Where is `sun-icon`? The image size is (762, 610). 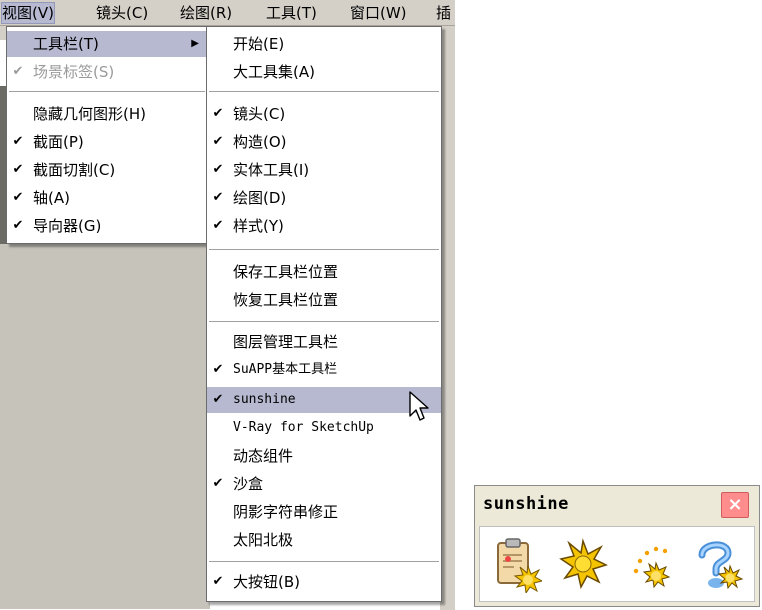 sun-icon is located at coordinates (583, 564).